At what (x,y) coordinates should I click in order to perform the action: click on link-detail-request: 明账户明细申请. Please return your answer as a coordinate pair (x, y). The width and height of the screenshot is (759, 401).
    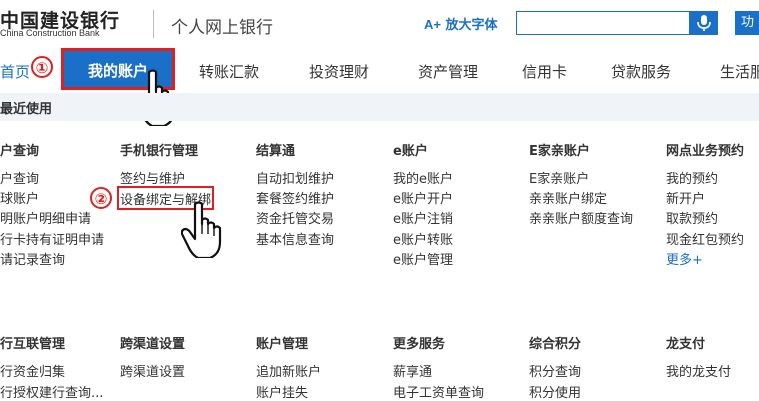
    Looking at the image, I should click on (45, 217).